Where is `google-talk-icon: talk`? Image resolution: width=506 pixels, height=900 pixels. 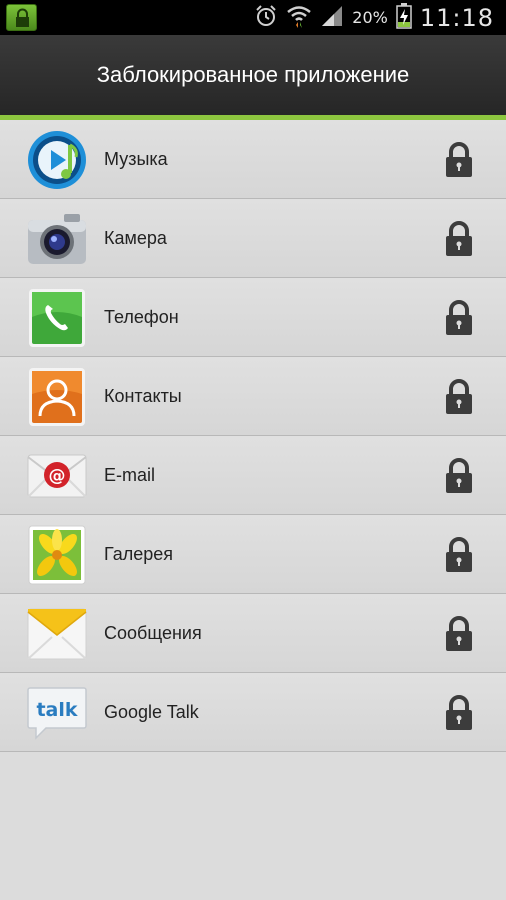
google-talk-icon: talk is located at coordinates (57, 713).